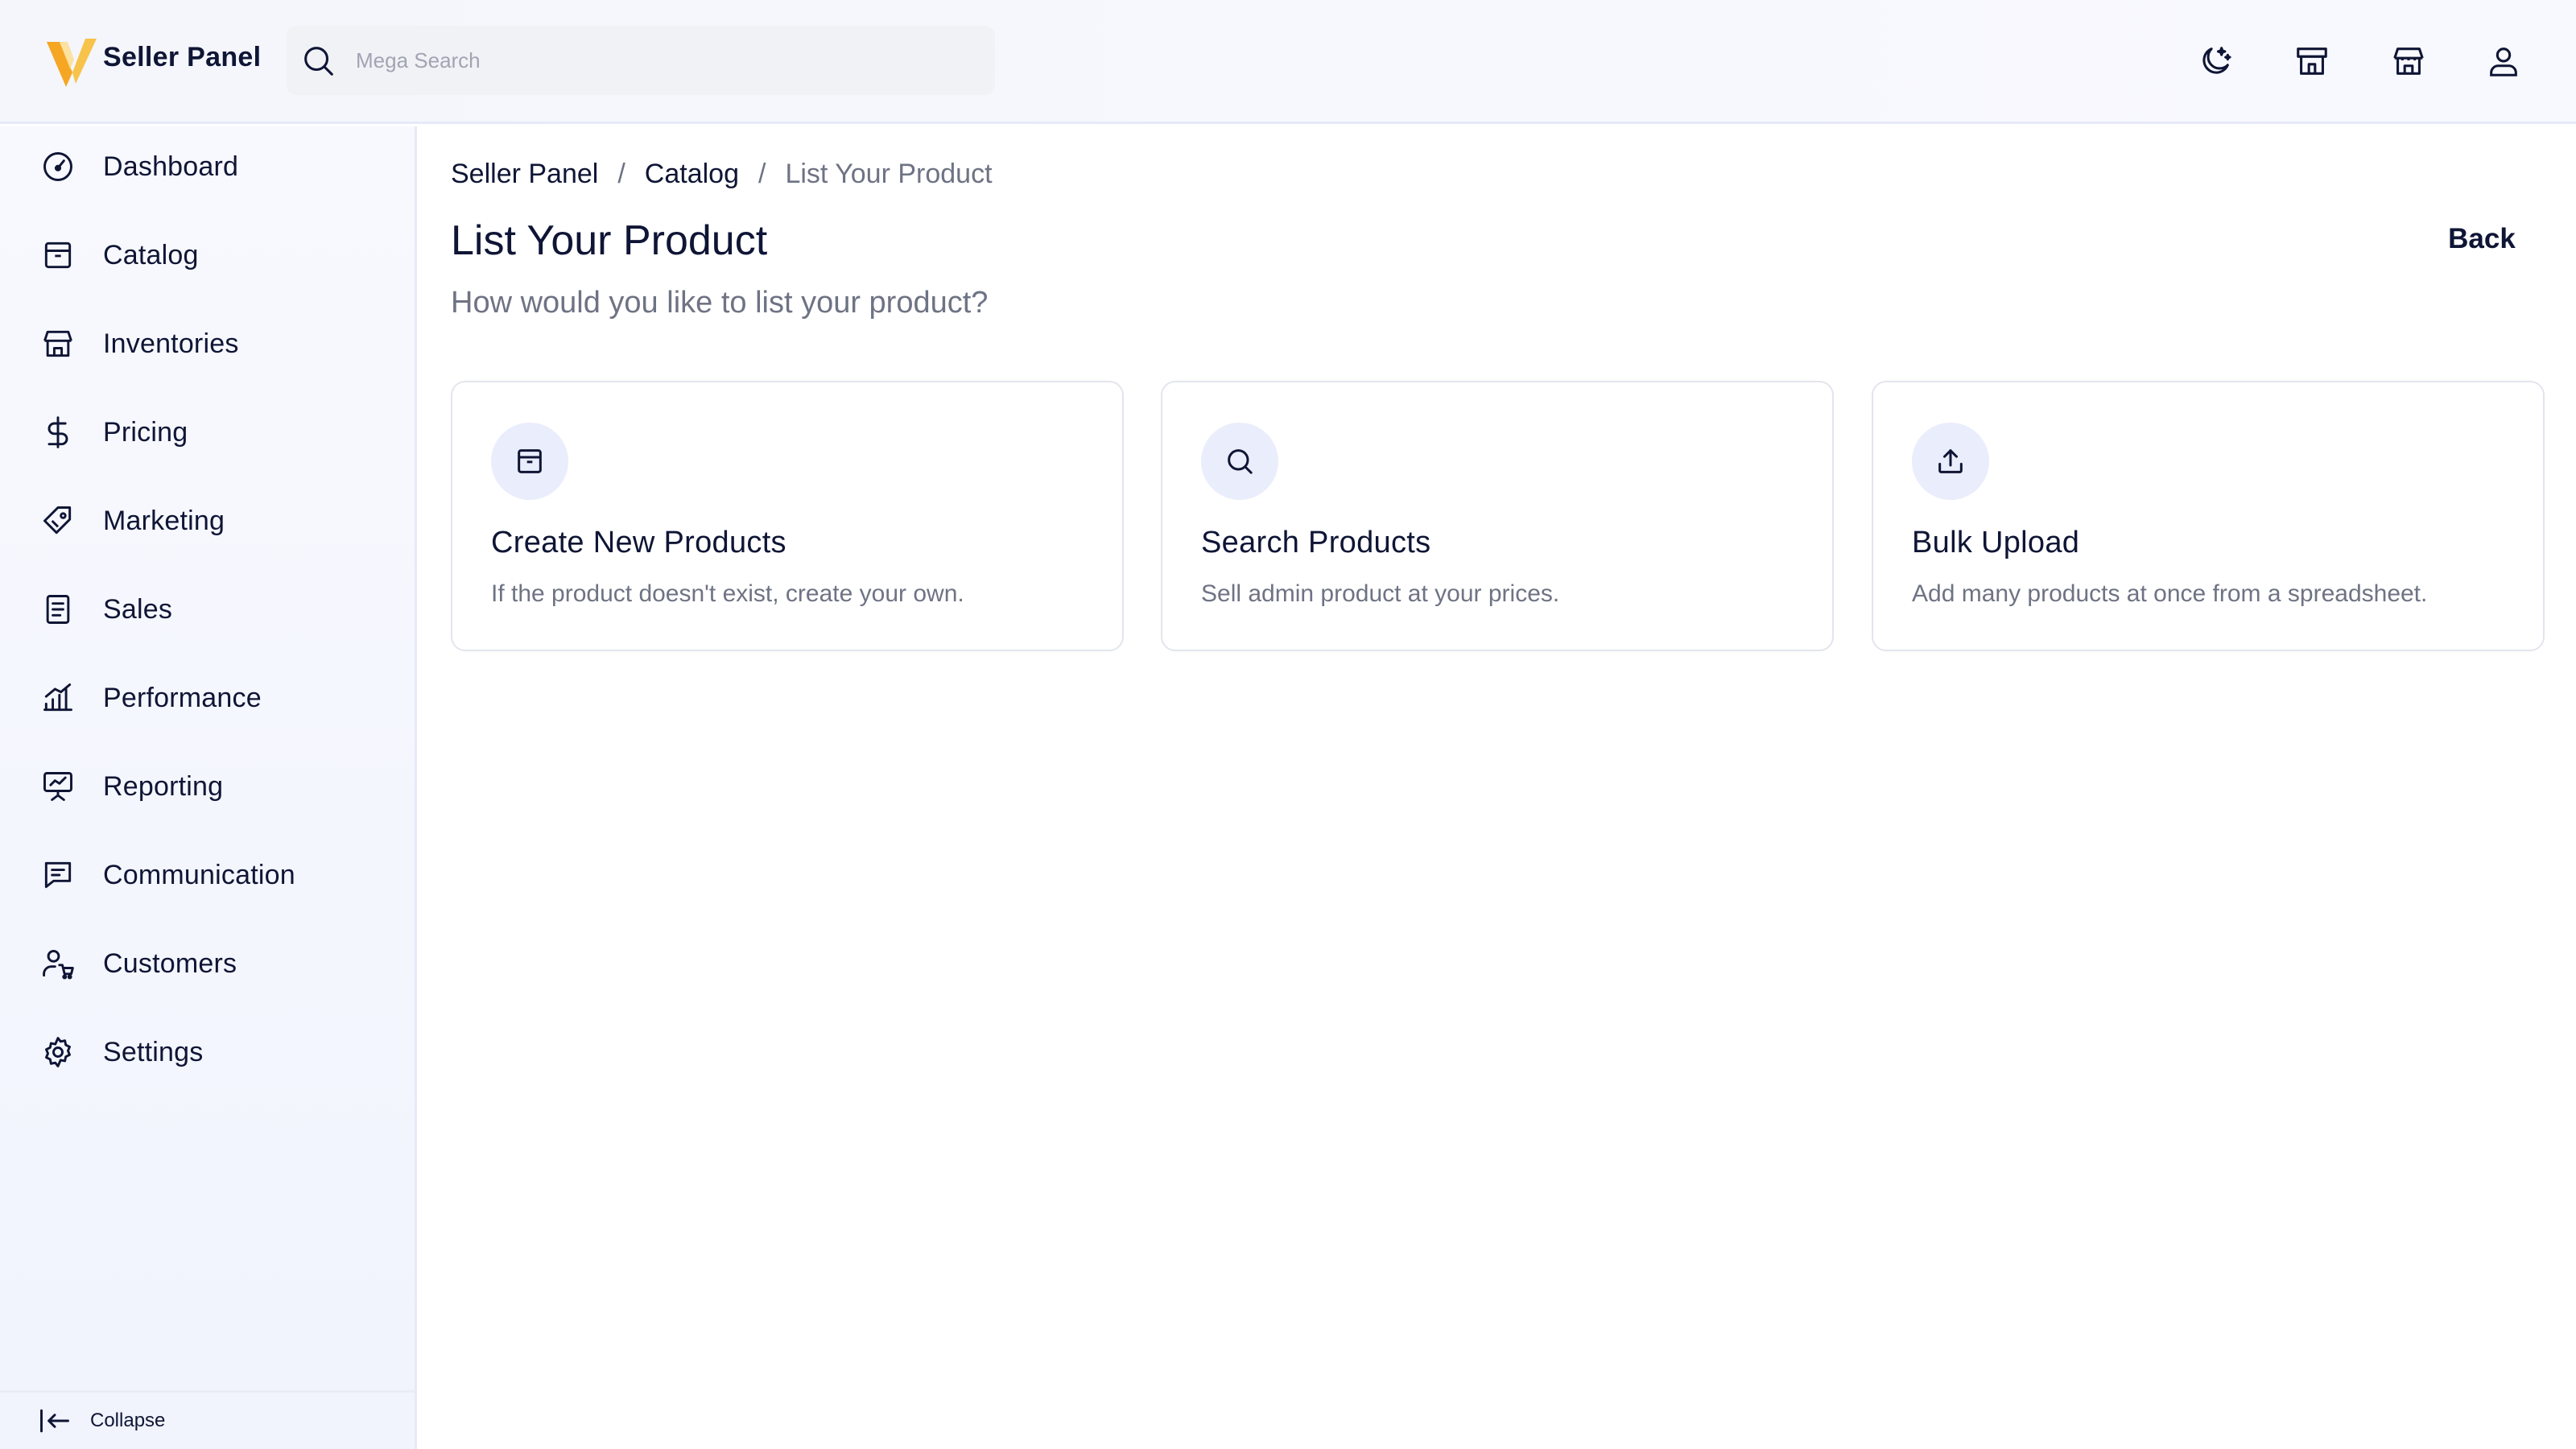 The height and width of the screenshot is (1449, 2576). Describe the element at coordinates (207, 1419) in the screenshot. I see `sidebar-collapse-button: Collapse` at that location.